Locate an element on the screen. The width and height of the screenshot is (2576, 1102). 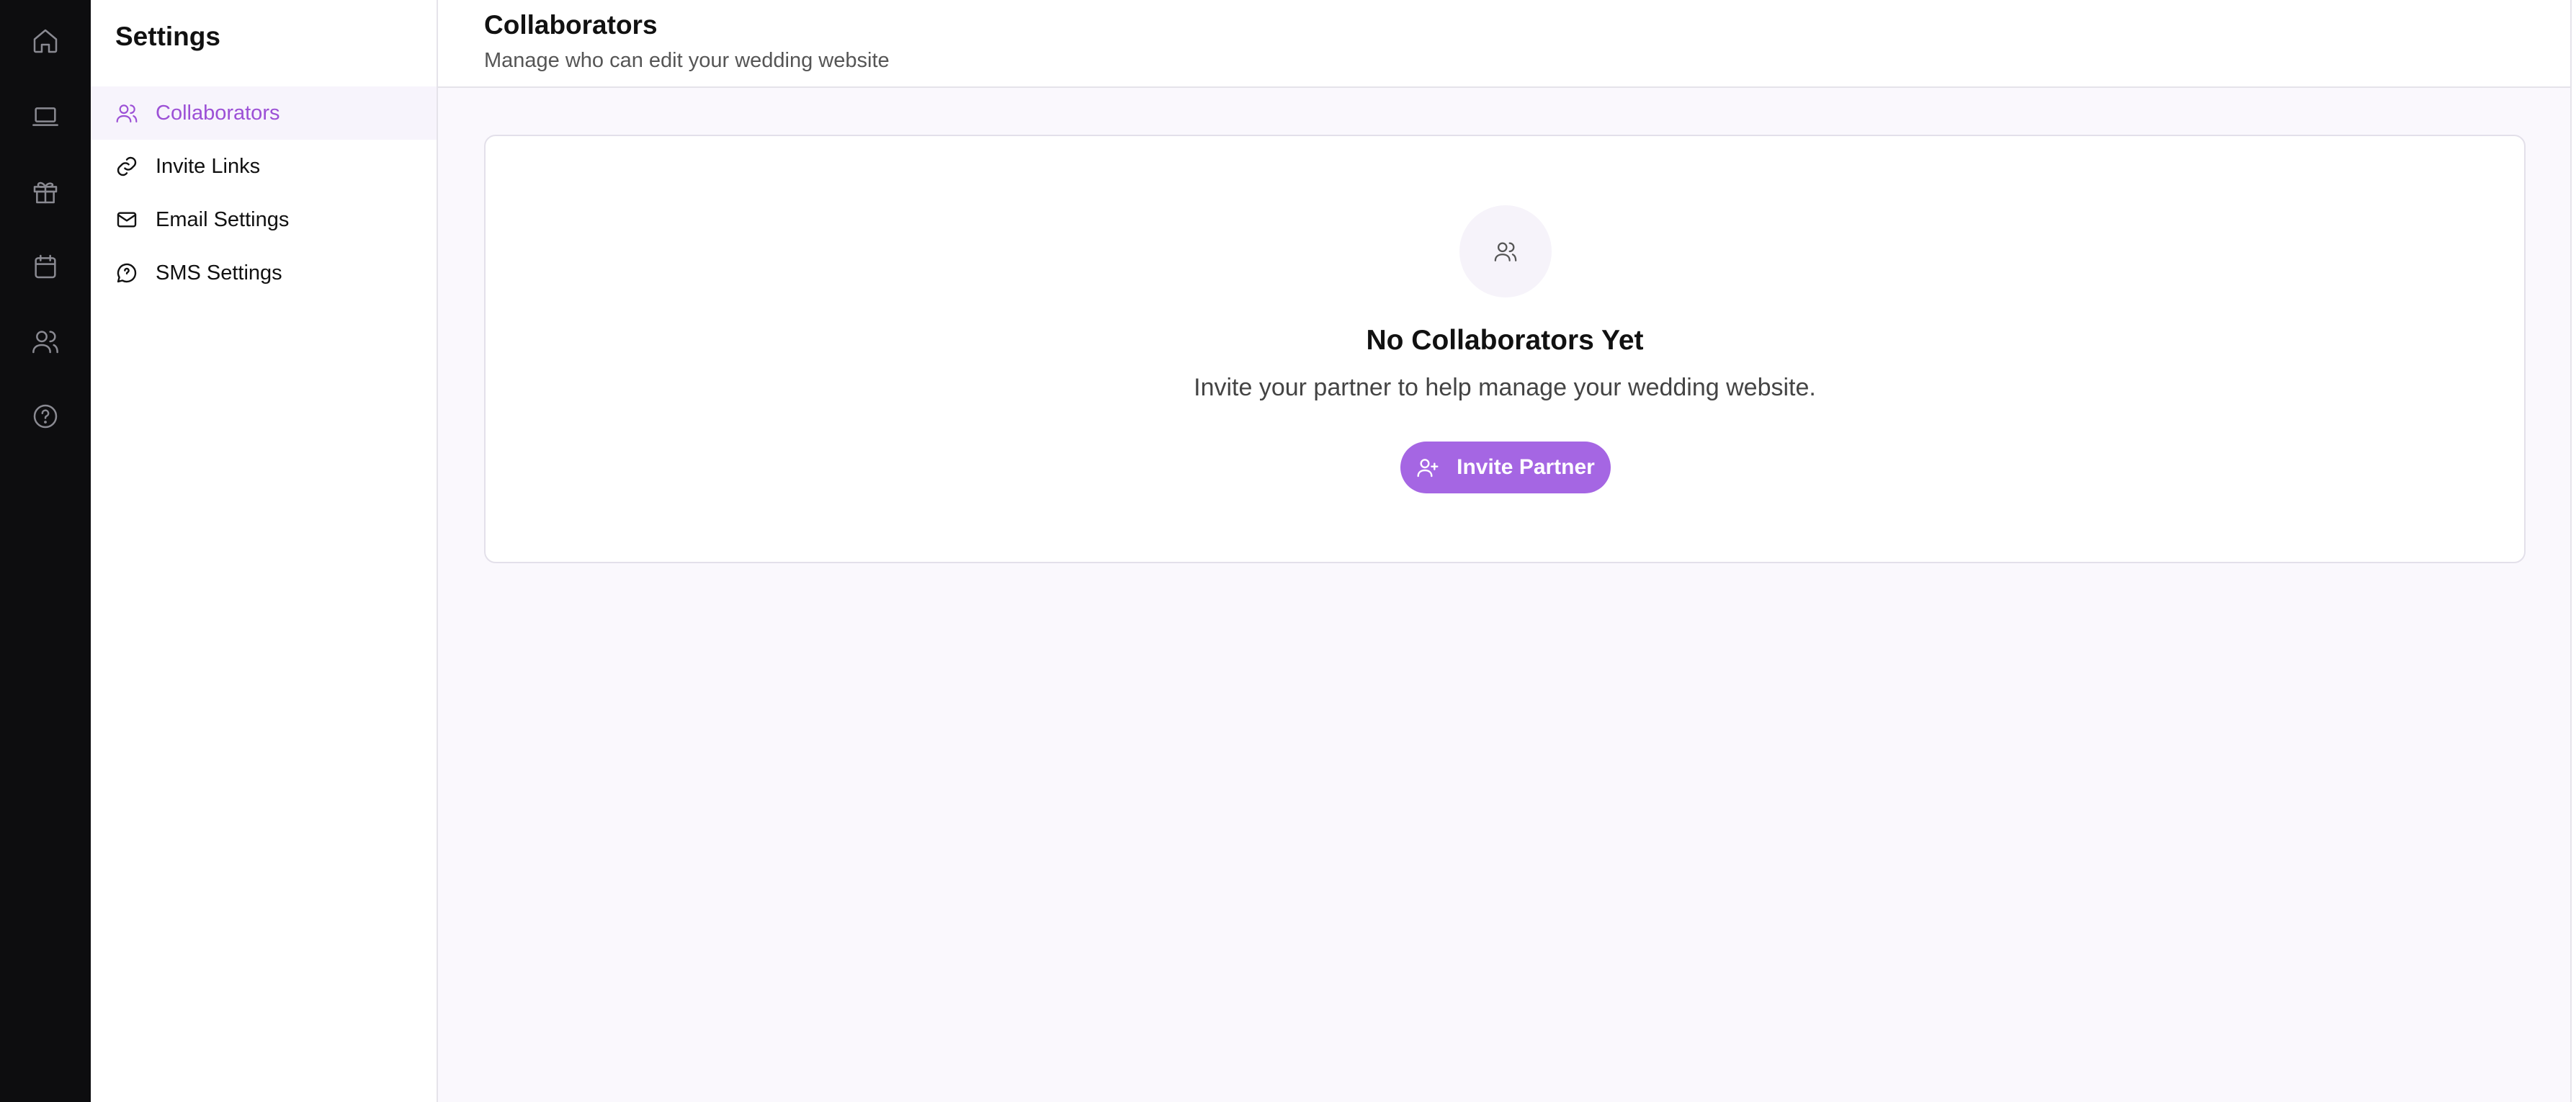
message-circle-icon is located at coordinates (127, 273).